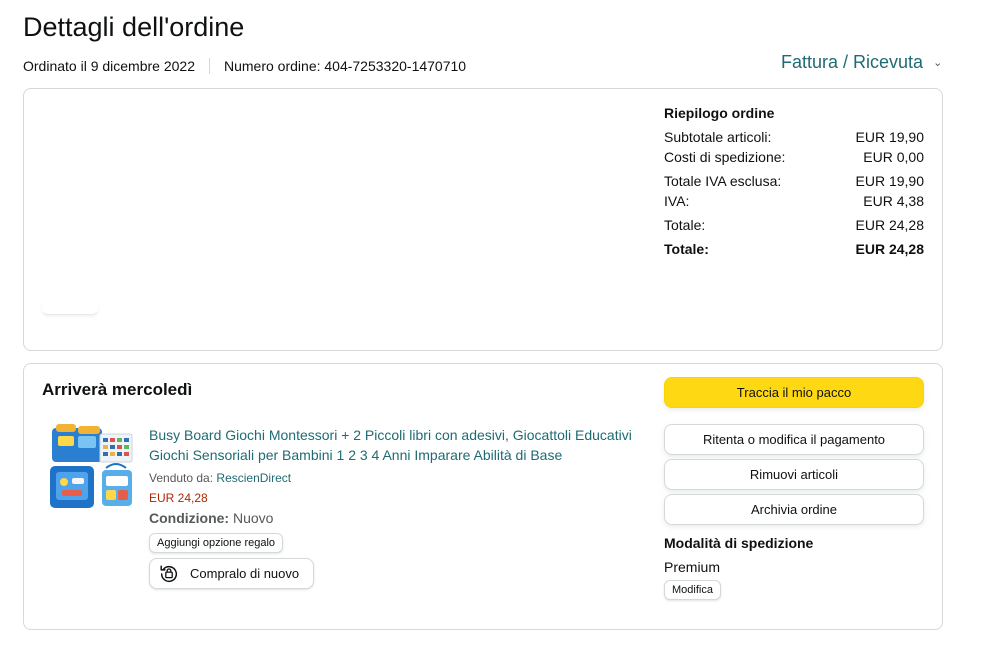 The width and height of the screenshot is (993, 647). Describe the element at coordinates (852, 62) in the screenshot. I see `invoice-label: Fattura / Ricevuta` at that location.